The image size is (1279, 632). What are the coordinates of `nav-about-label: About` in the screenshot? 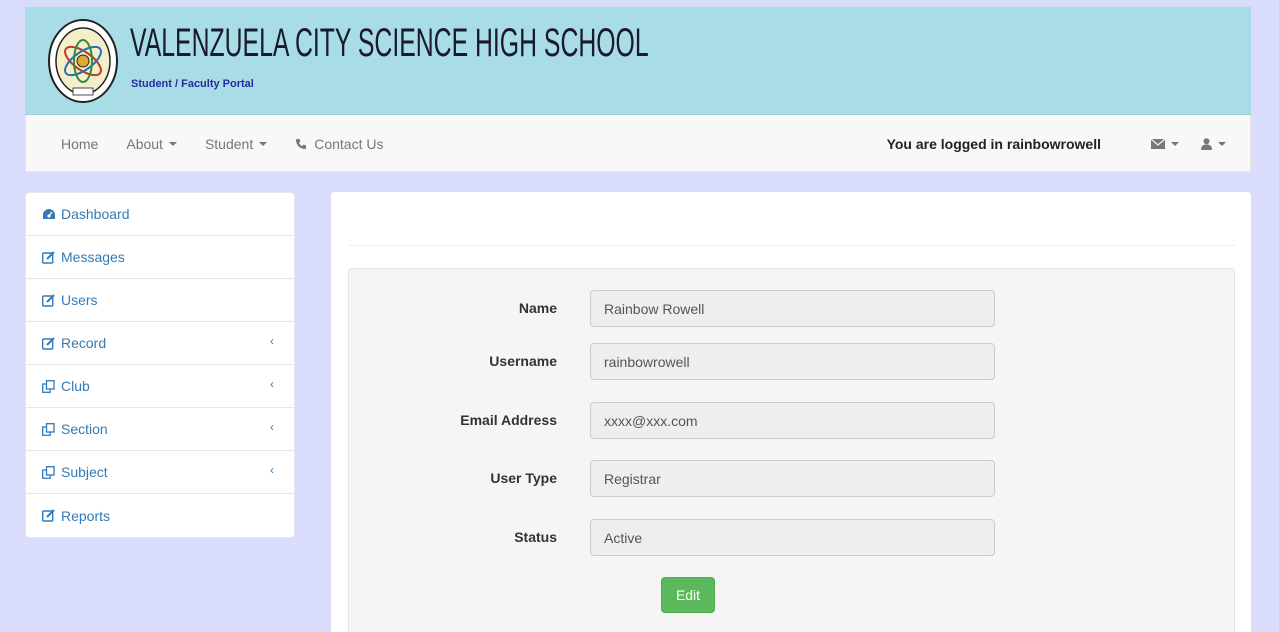 It's located at (144, 143).